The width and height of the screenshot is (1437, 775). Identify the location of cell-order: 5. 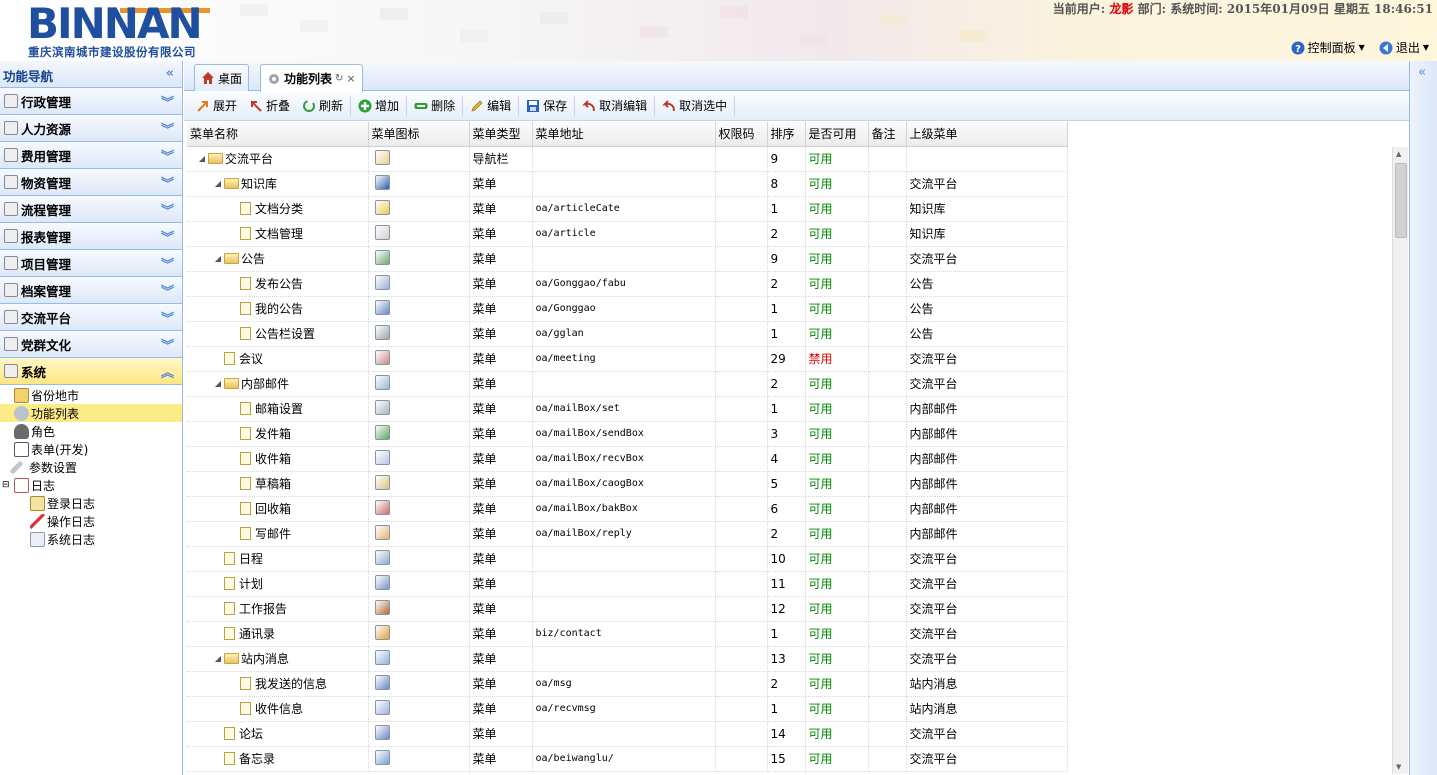
(786, 484).